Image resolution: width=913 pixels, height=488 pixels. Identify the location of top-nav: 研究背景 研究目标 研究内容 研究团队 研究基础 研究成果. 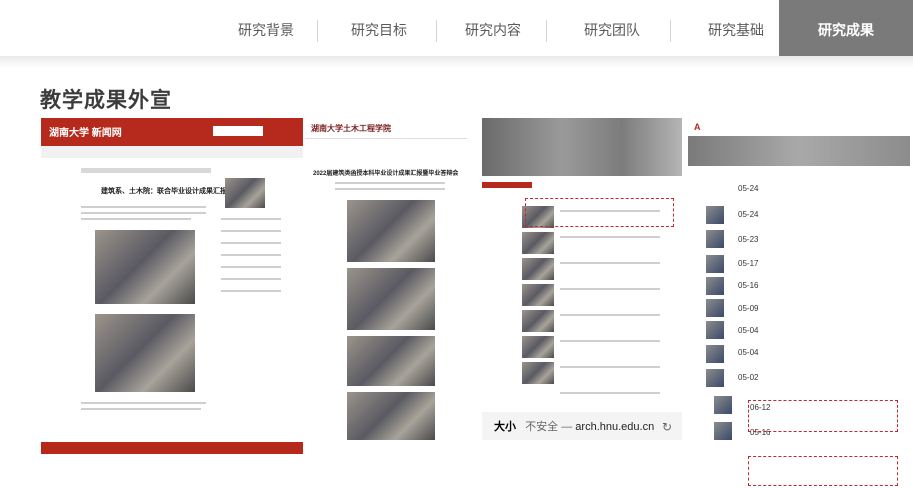
(456, 28).